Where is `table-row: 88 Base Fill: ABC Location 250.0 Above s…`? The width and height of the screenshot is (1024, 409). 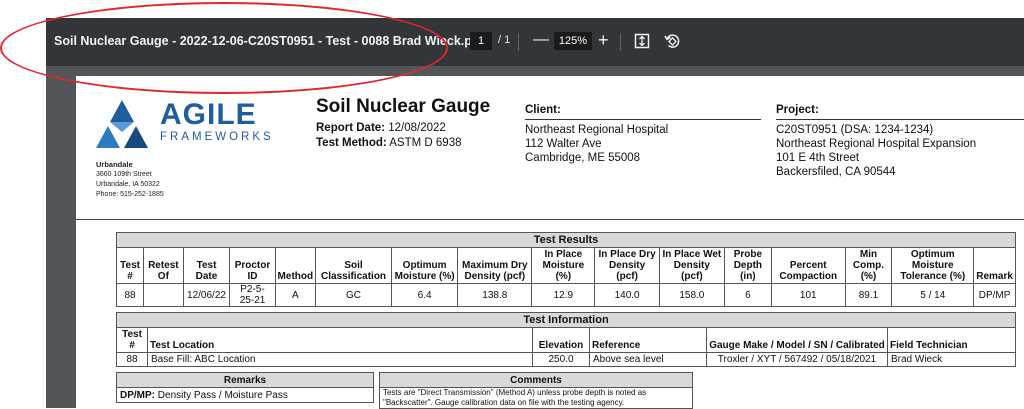 table-row: 88 Base Fill: ABC Location 250.0 Above s… is located at coordinates (566, 359).